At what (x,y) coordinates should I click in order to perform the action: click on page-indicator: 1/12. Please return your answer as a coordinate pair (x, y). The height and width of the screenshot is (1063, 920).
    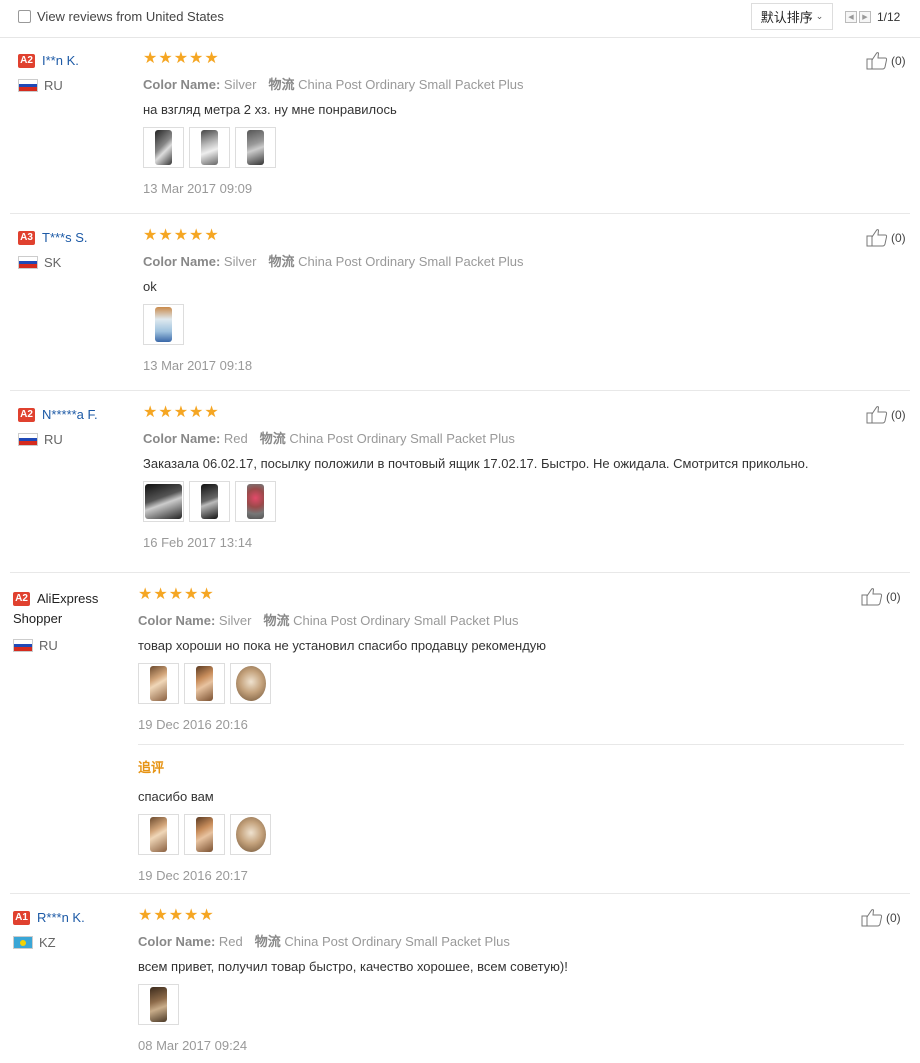
    Looking at the image, I should click on (889, 17).